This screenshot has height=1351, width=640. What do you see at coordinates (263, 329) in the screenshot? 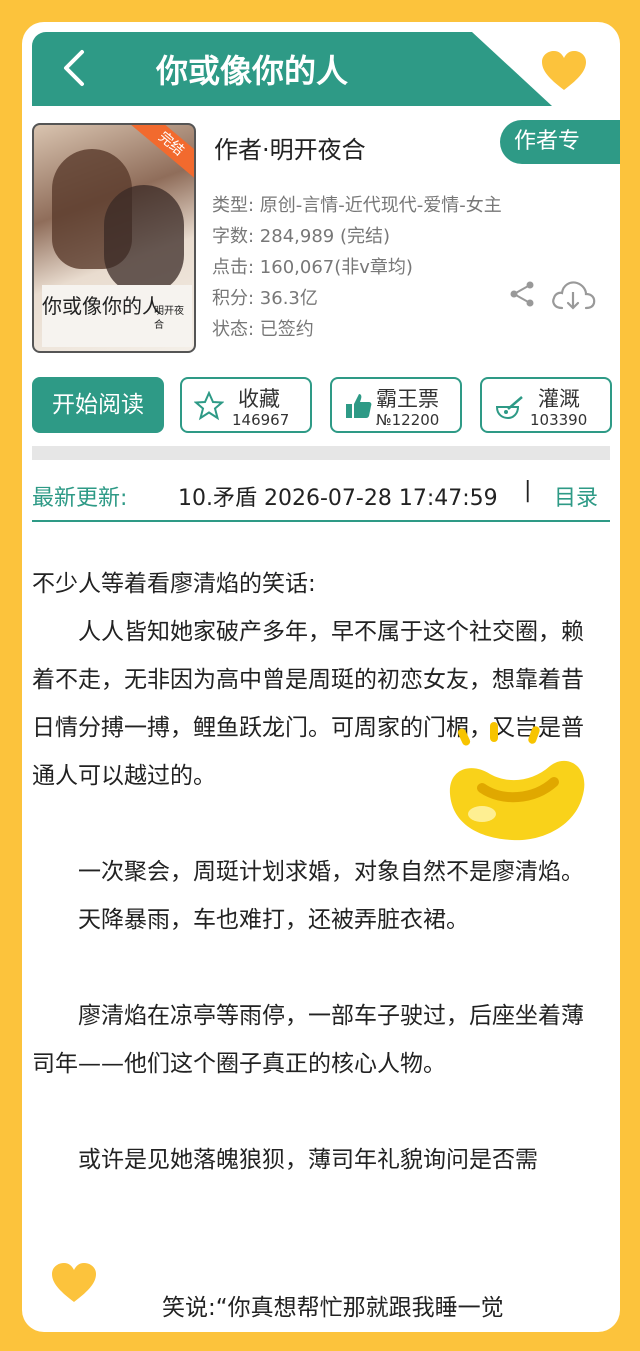
I see `meta-status: 状态: 已签约` at bounding box center [263, 329].